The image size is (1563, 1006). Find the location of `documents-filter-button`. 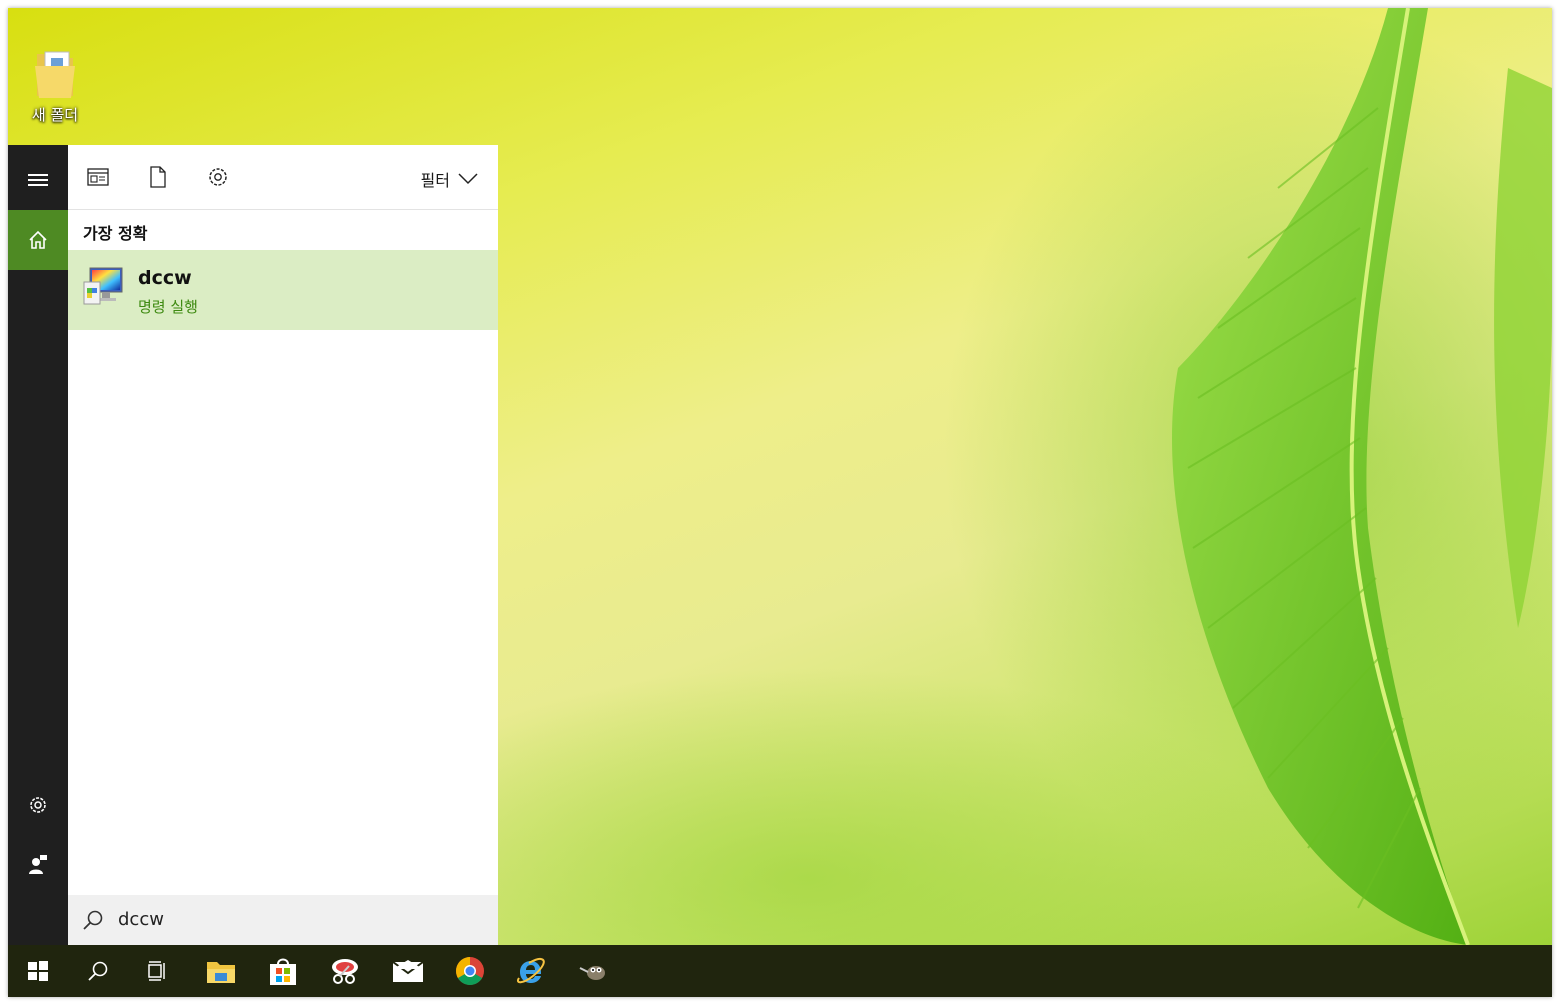

documents-filter-button is located at coordinates (158, 177).